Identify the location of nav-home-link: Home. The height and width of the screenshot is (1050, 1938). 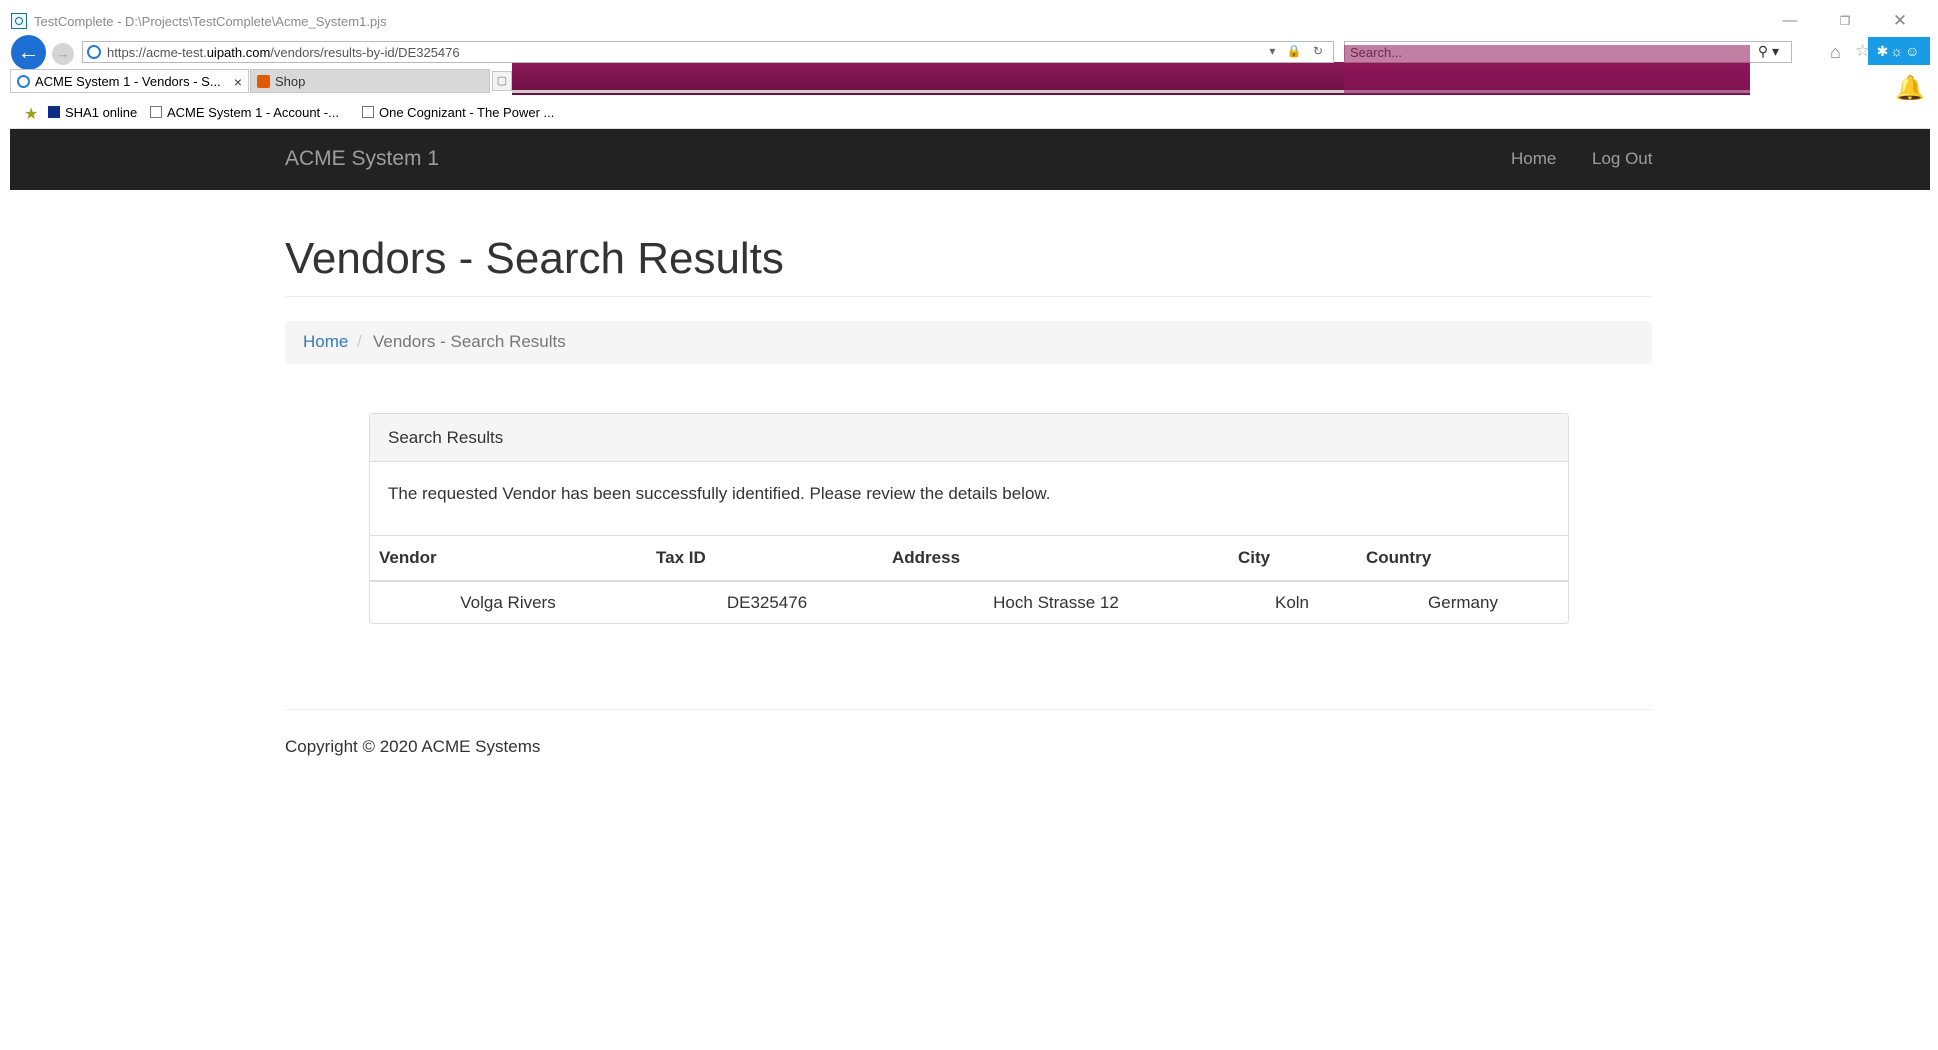
(1533, 159).